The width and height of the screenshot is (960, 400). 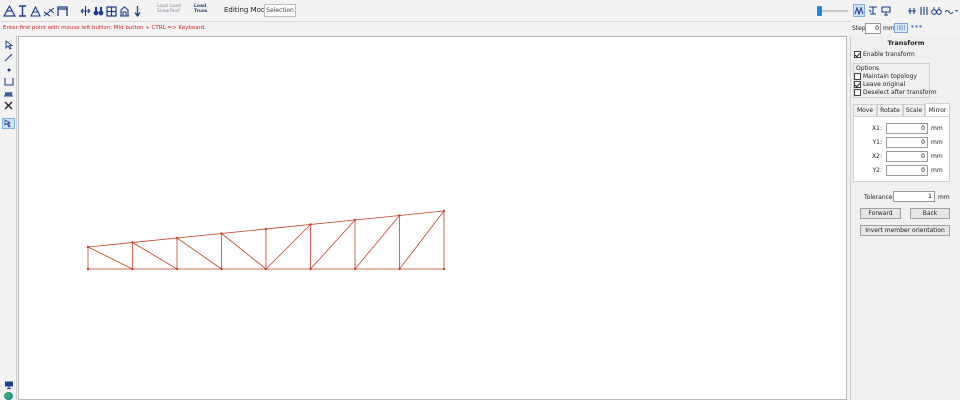 What do you see at coordinates (857, 76) in the screenshot?
I see `maintain-topology-check` at bounding box center [857, 76].